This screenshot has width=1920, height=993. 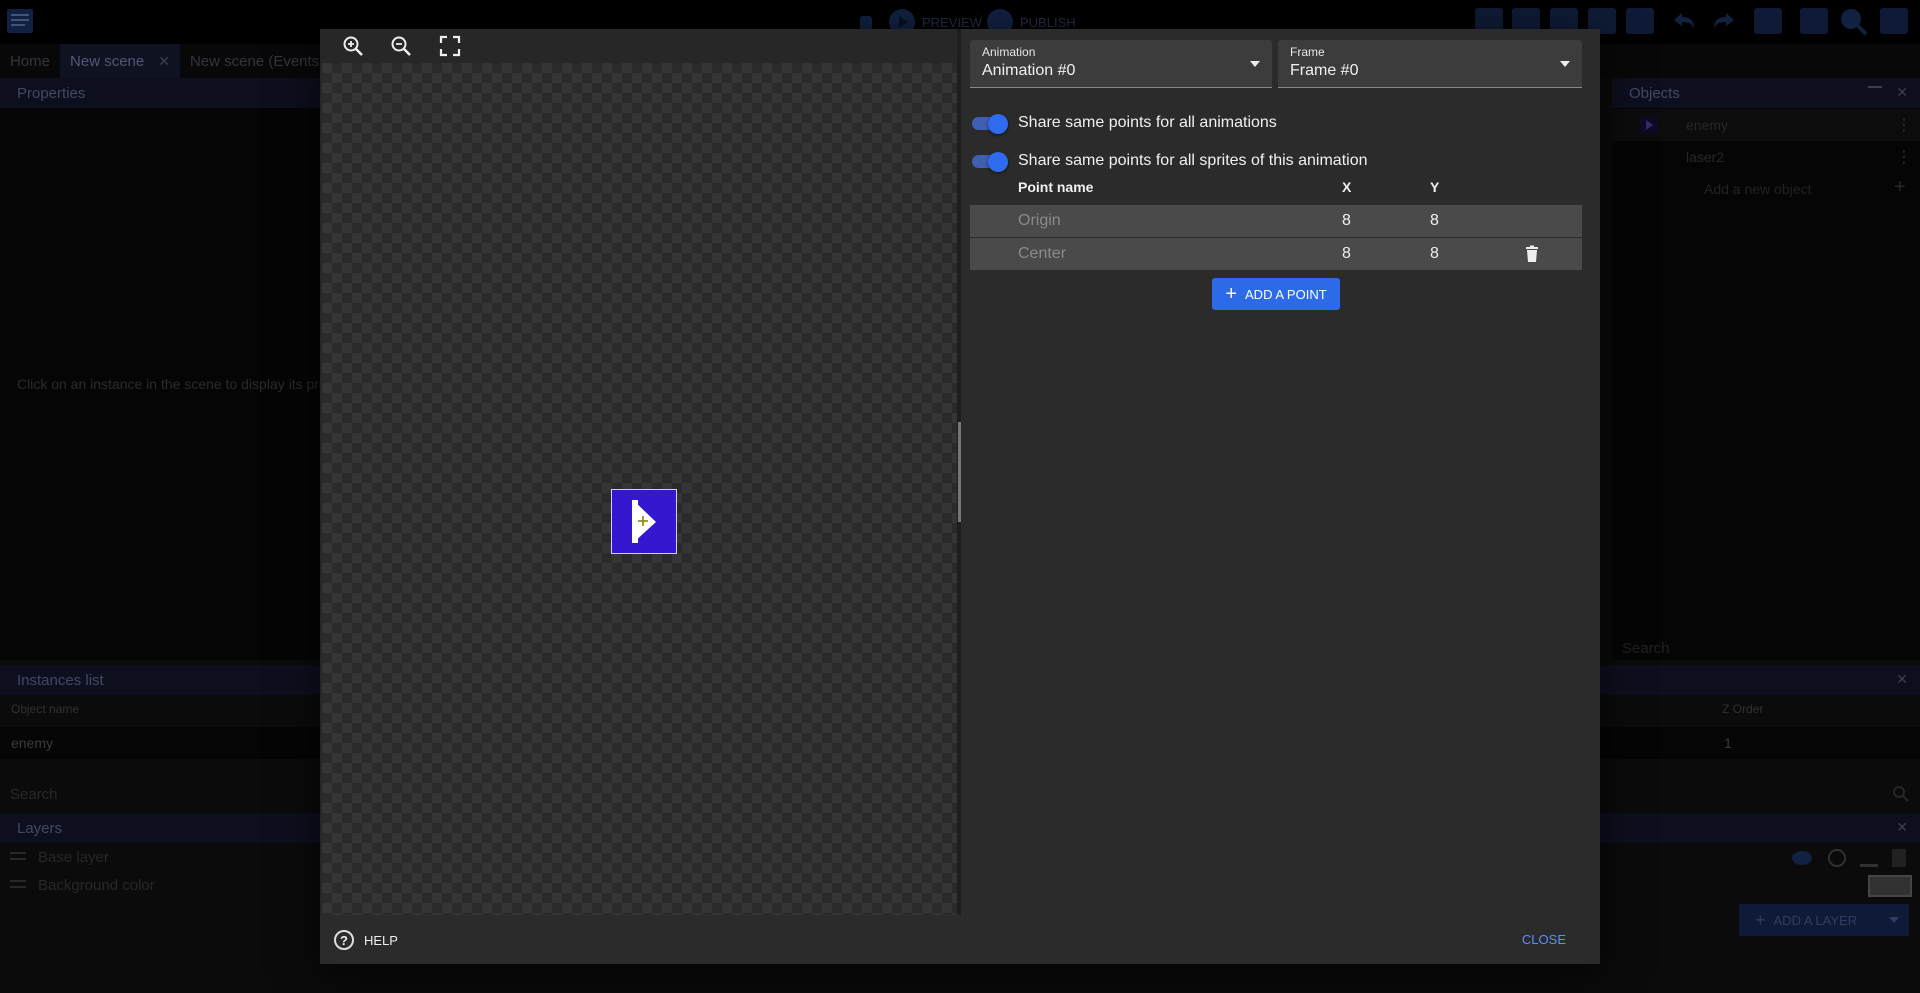 I want to click on dialog-actions: ? HELP CLOSE, so click(x=960, y=939).